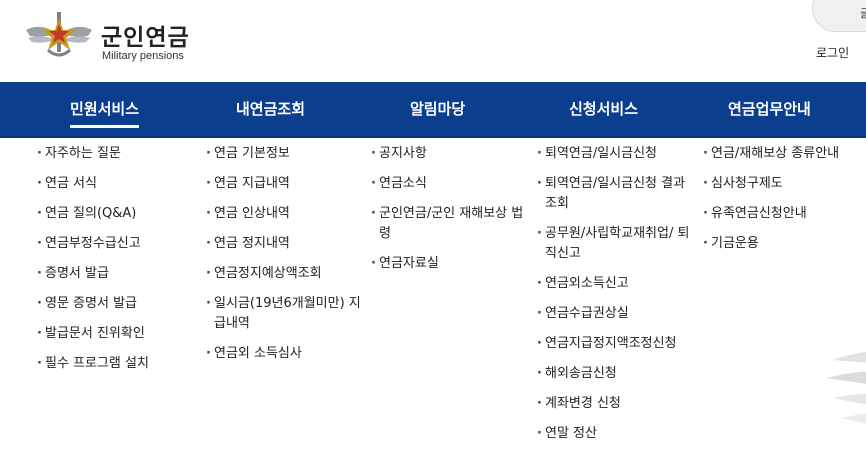  I want to click on submenu-item: 퇴역연금/일시금신청, so click(617, 154).